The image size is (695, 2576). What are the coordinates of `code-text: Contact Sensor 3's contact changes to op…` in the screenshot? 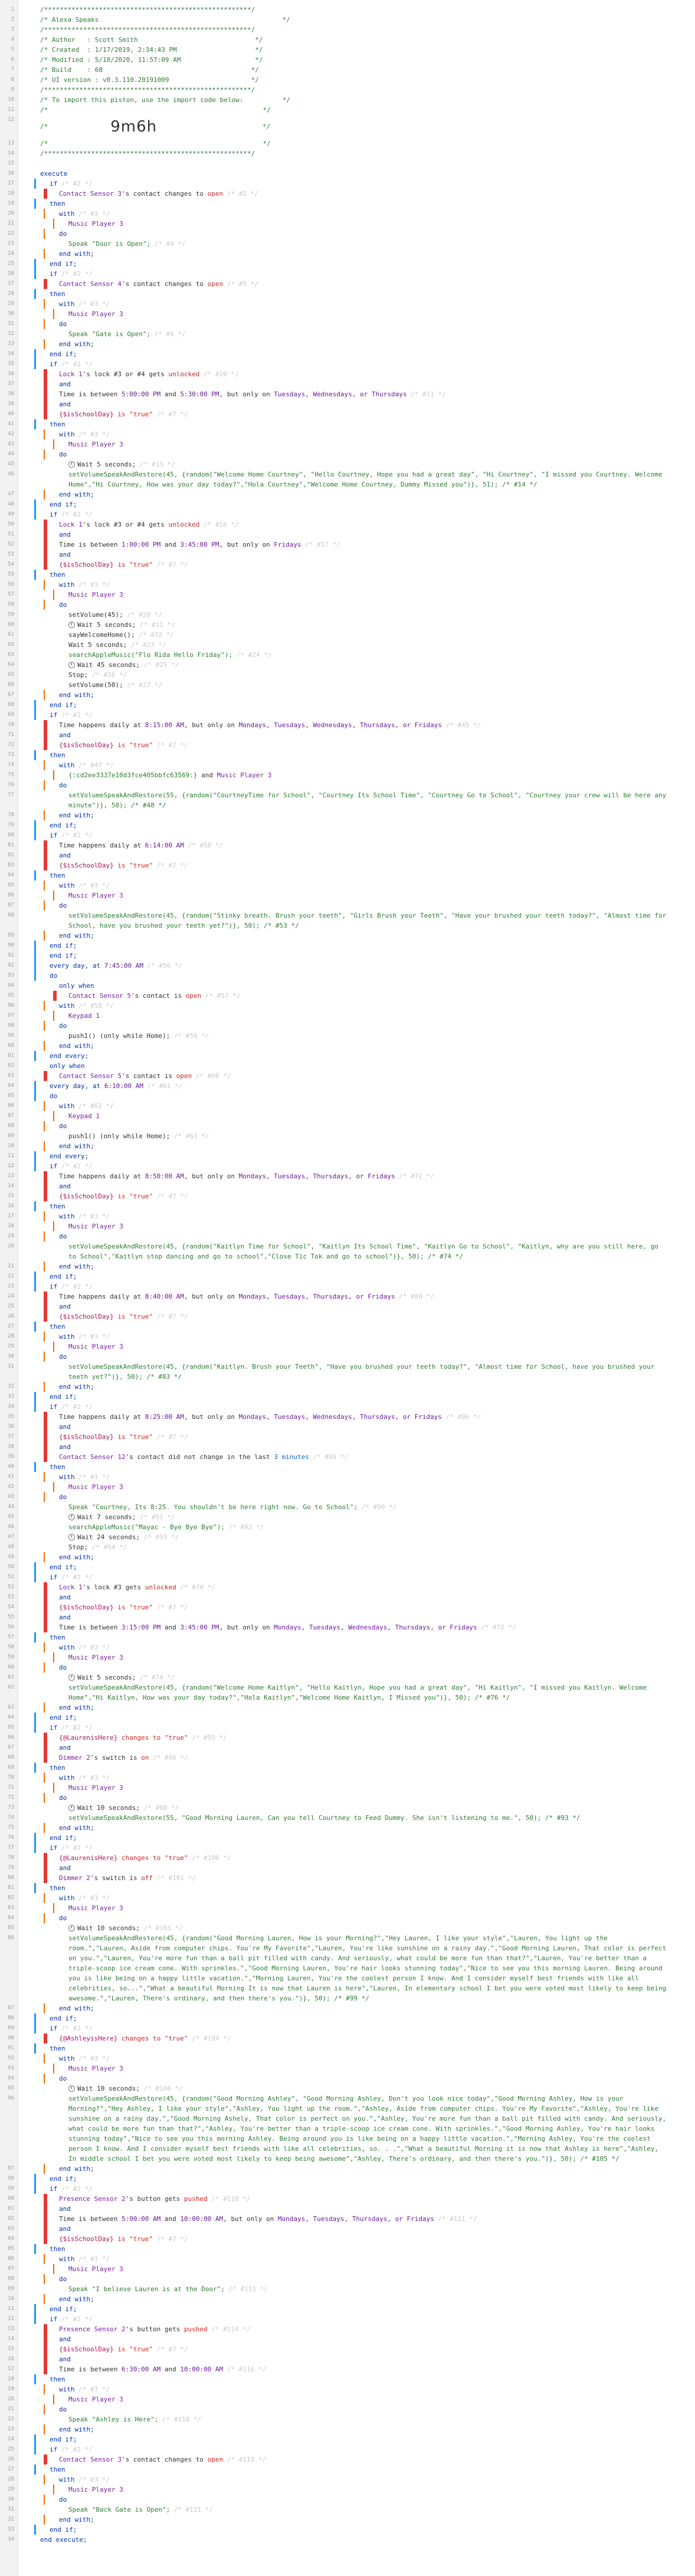 It's located at (373, 194).